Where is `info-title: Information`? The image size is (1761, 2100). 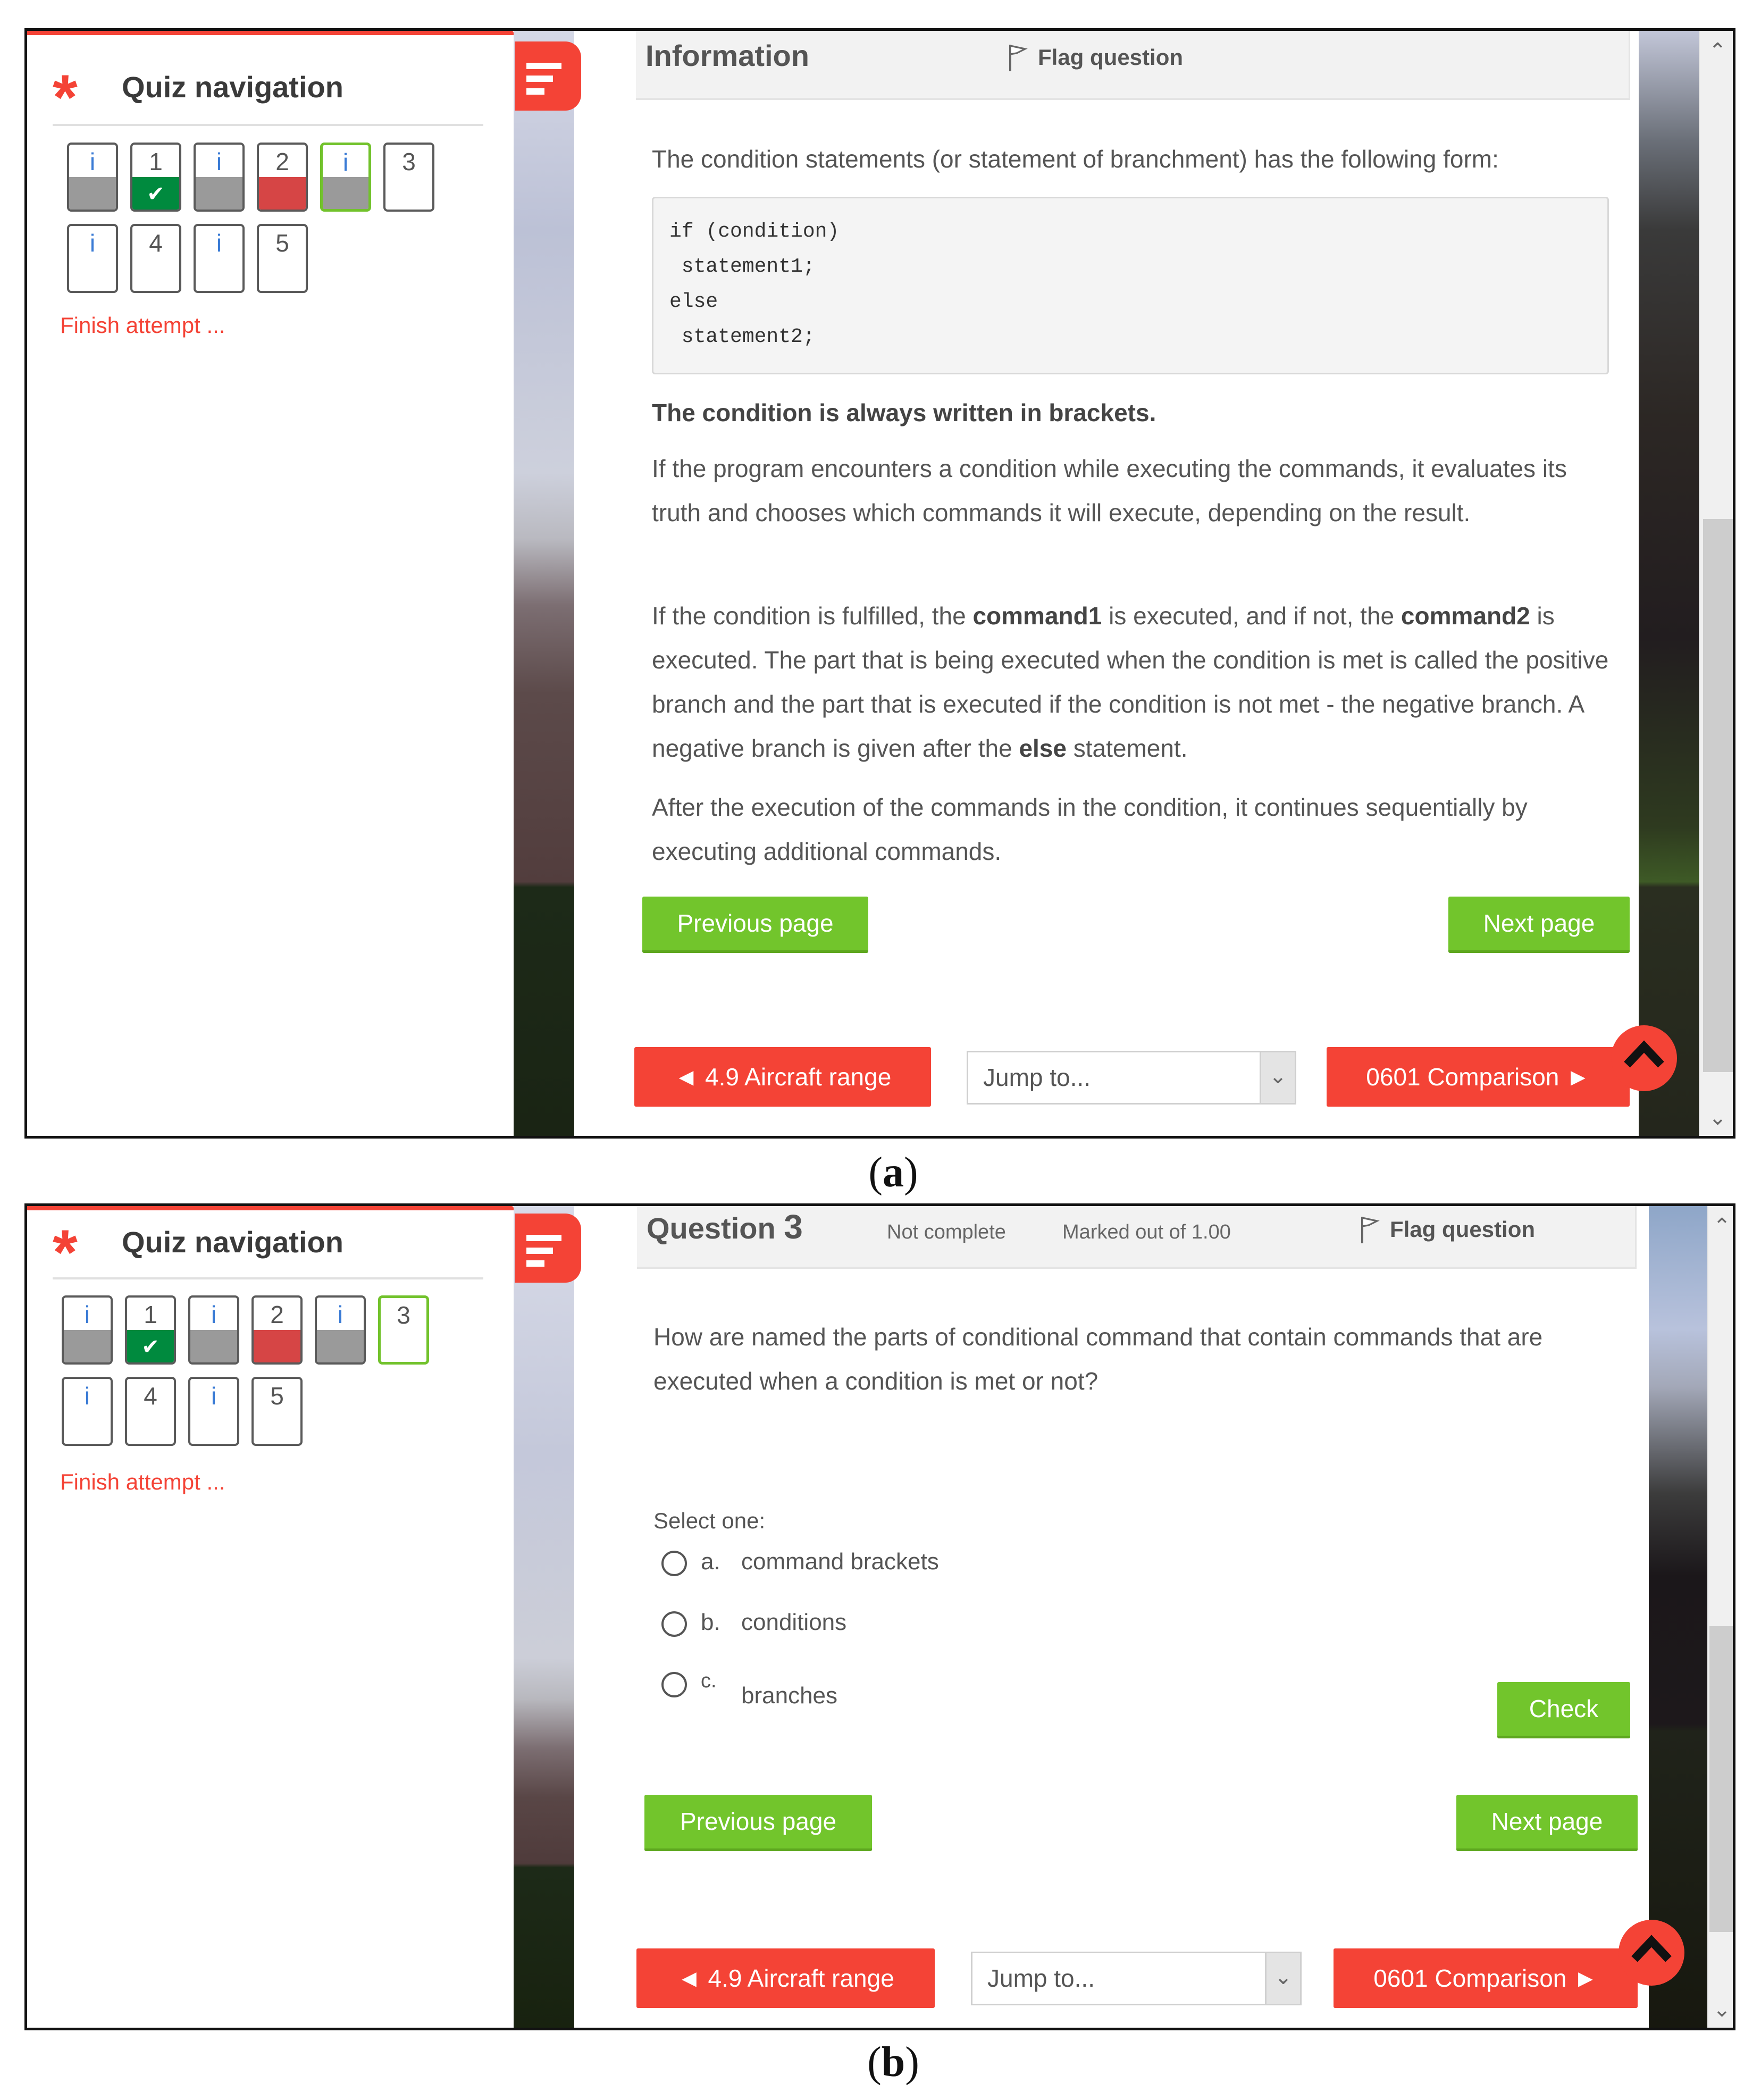
info-title: Information is located at coordinates (727, 55).